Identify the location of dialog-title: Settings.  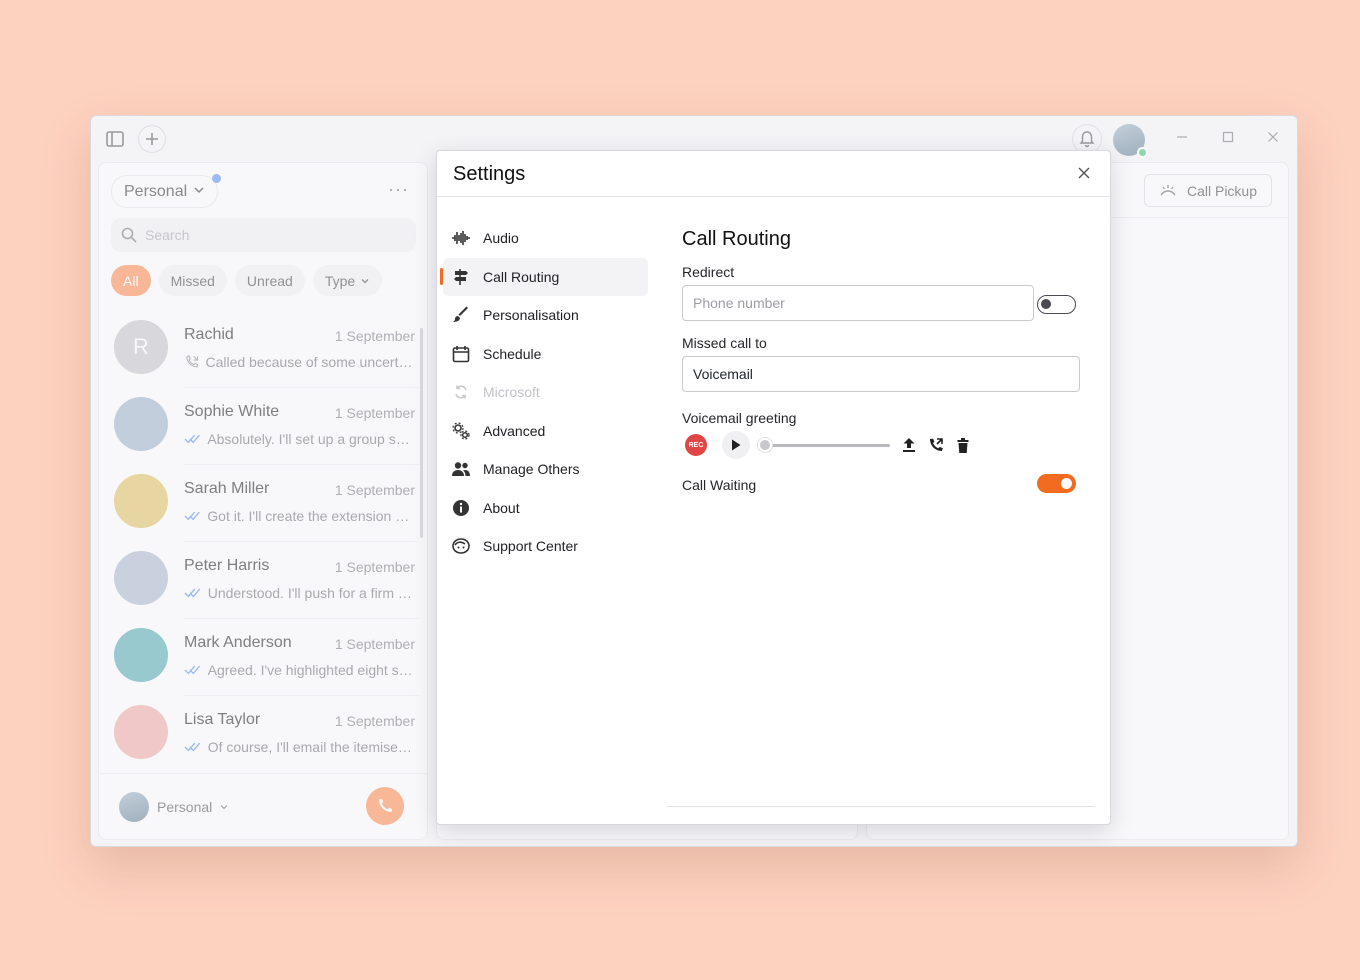
(489, 174).